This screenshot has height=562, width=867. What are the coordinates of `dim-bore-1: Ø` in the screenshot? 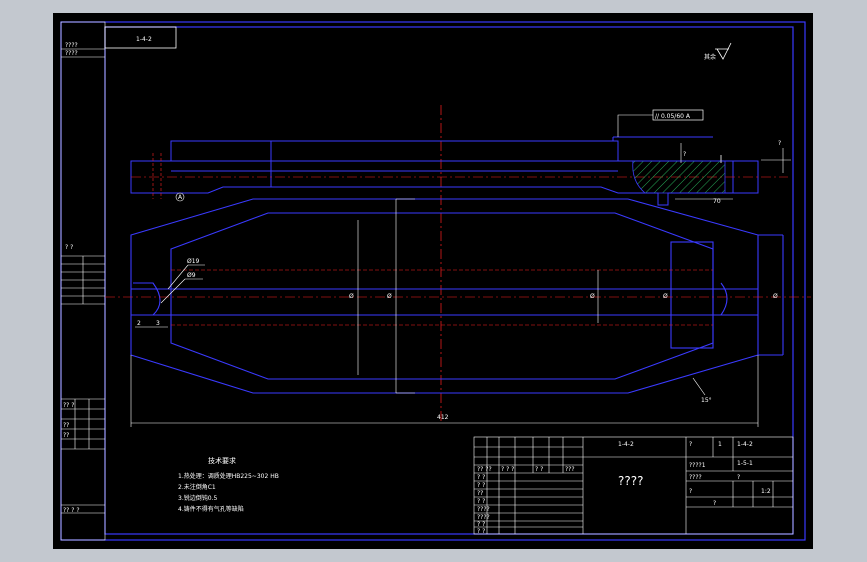 It's located at (351, 296).